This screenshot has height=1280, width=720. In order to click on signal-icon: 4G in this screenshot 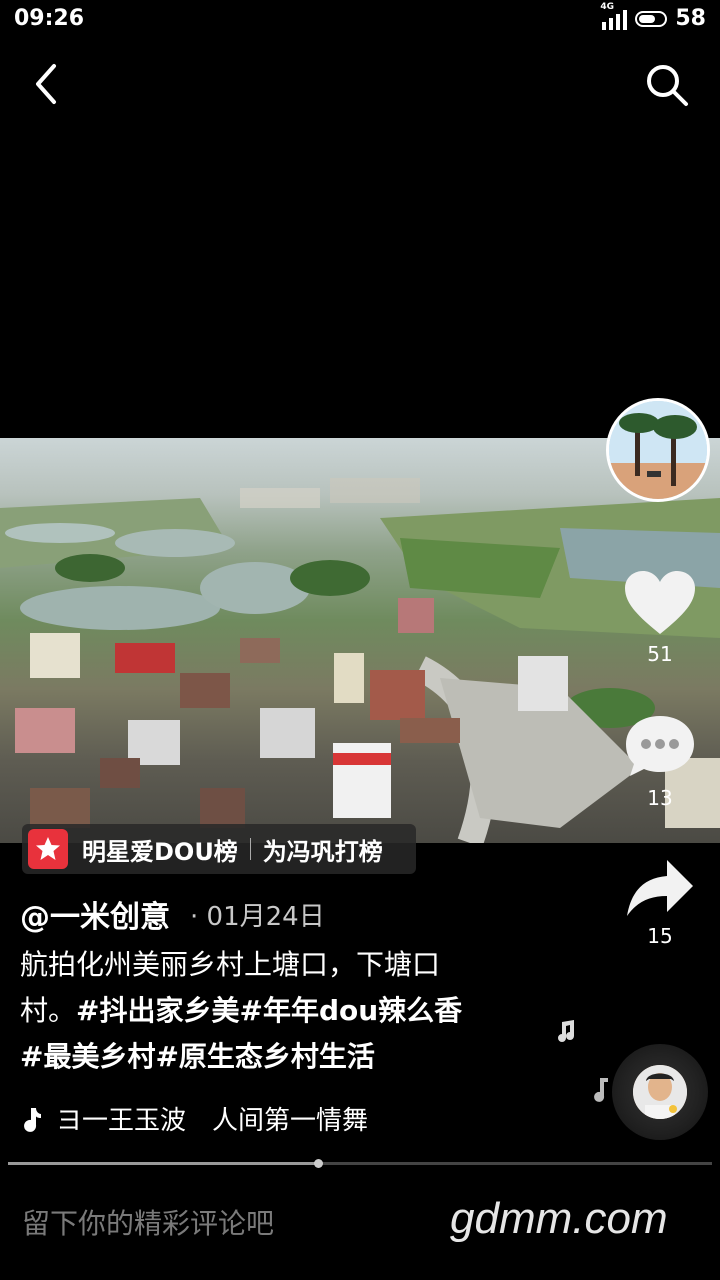, I will do `click(614, 16)`.